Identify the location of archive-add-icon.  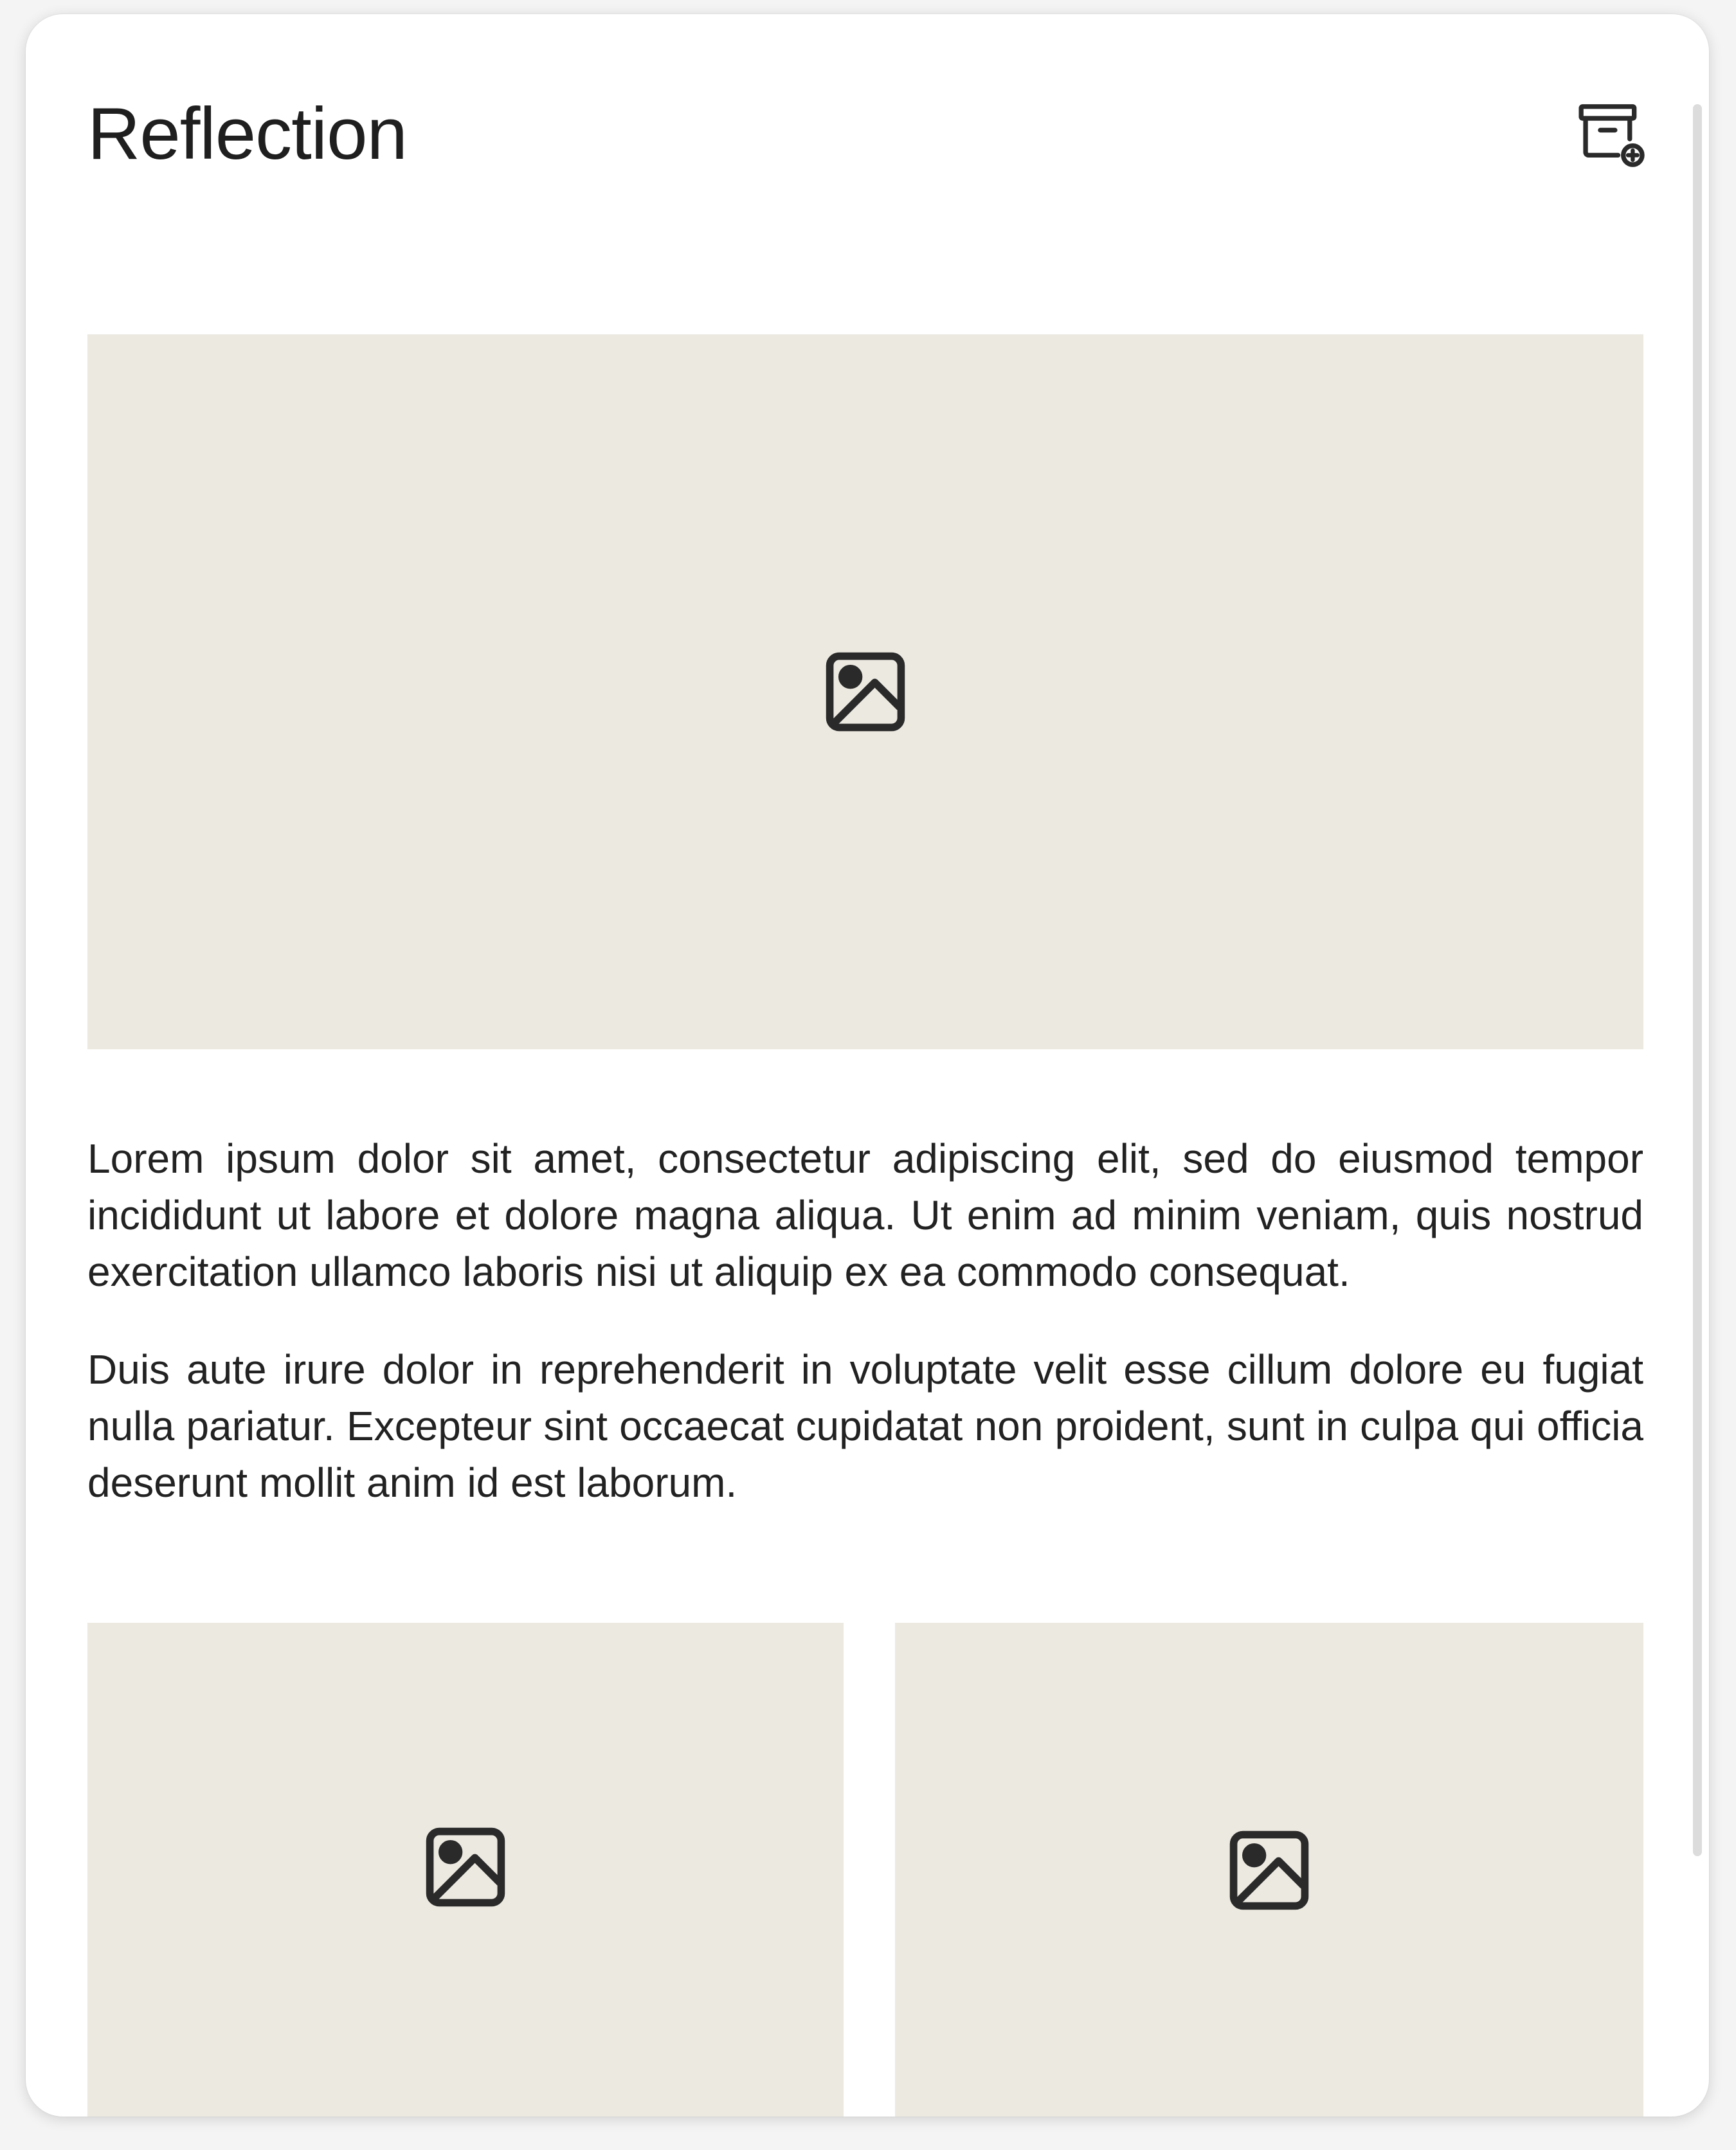
(1611, 135).